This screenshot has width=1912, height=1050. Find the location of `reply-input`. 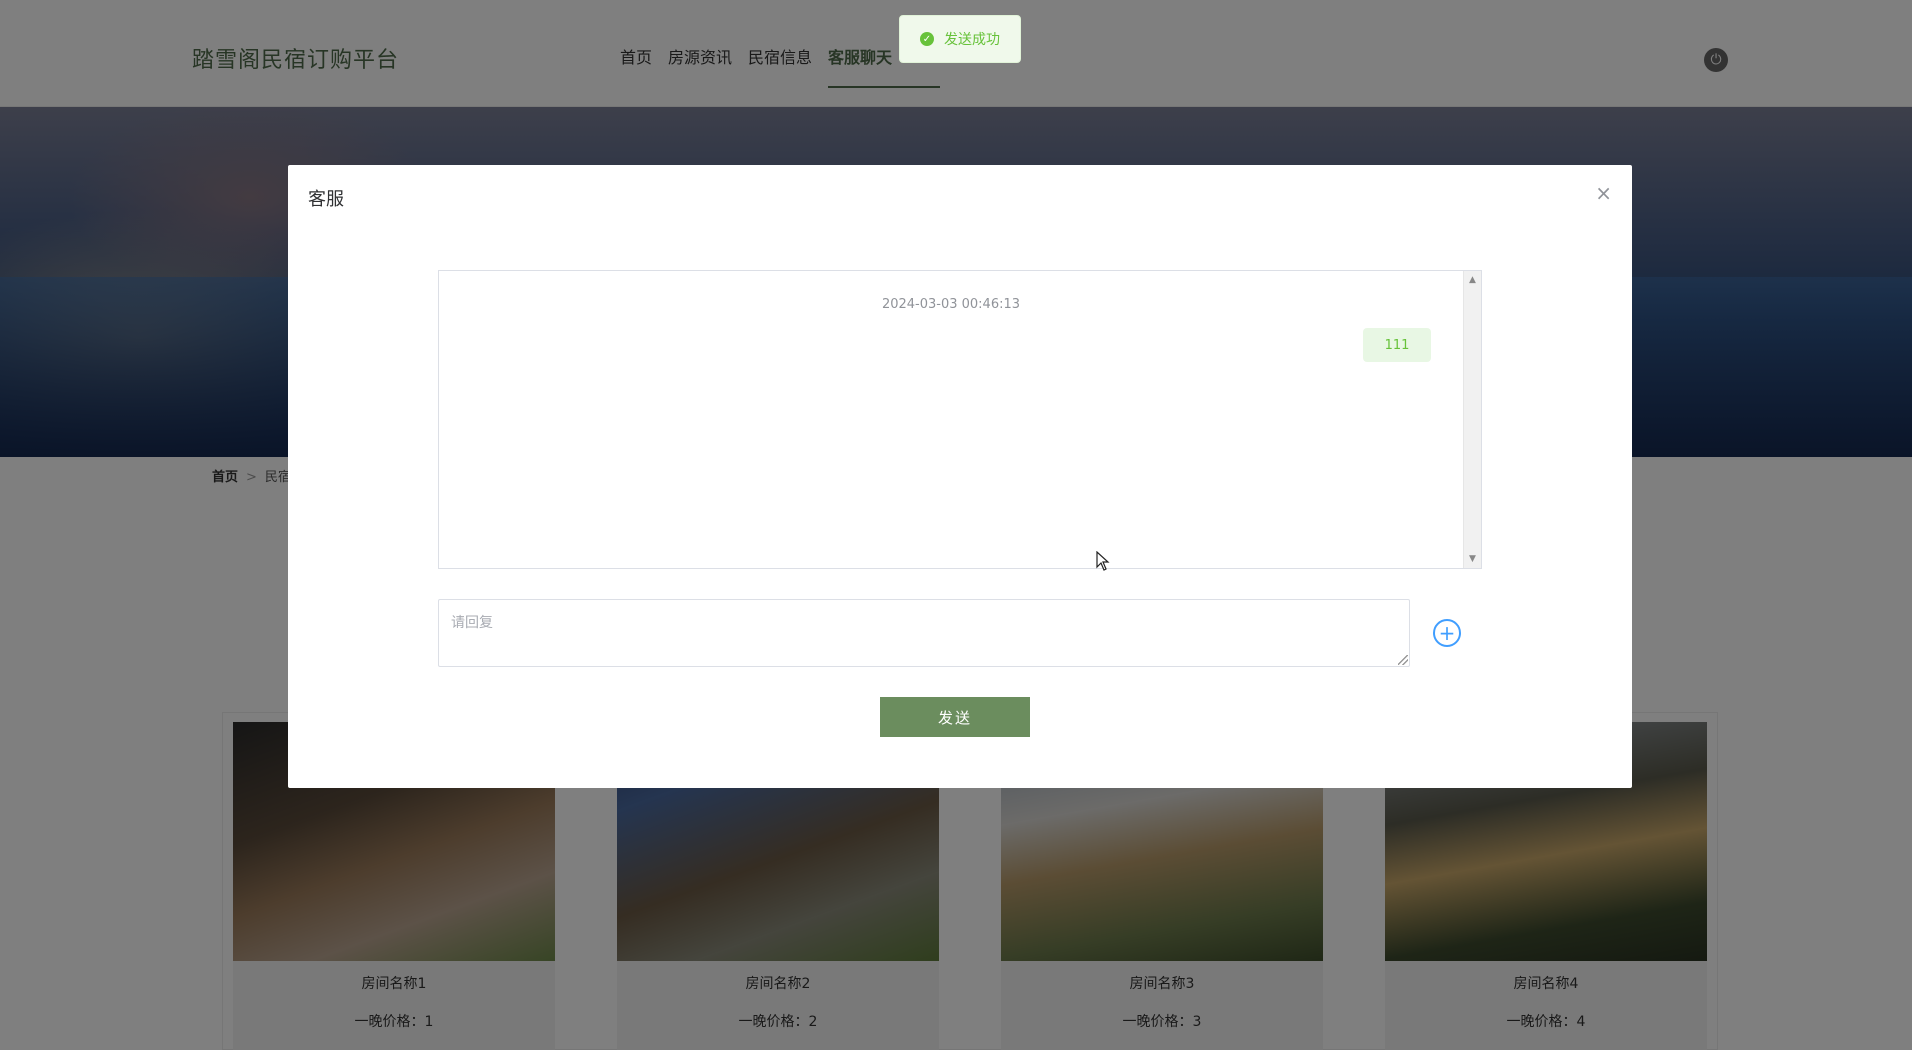

reply-input is located at coordinates (924, 633).